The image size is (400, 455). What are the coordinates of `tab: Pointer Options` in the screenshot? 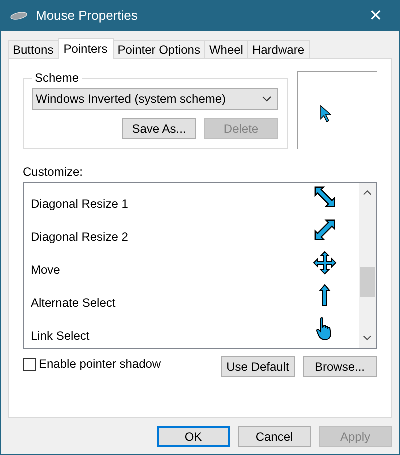 It's located at (159, 49).